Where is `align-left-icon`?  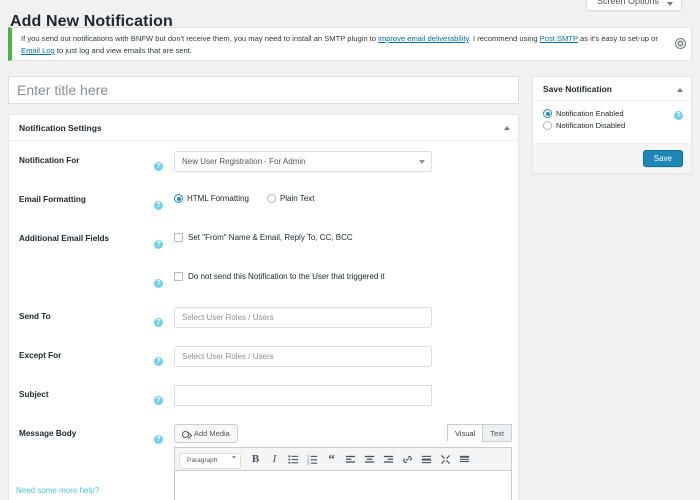 align-left-icon is located at coordinates (350, 459).